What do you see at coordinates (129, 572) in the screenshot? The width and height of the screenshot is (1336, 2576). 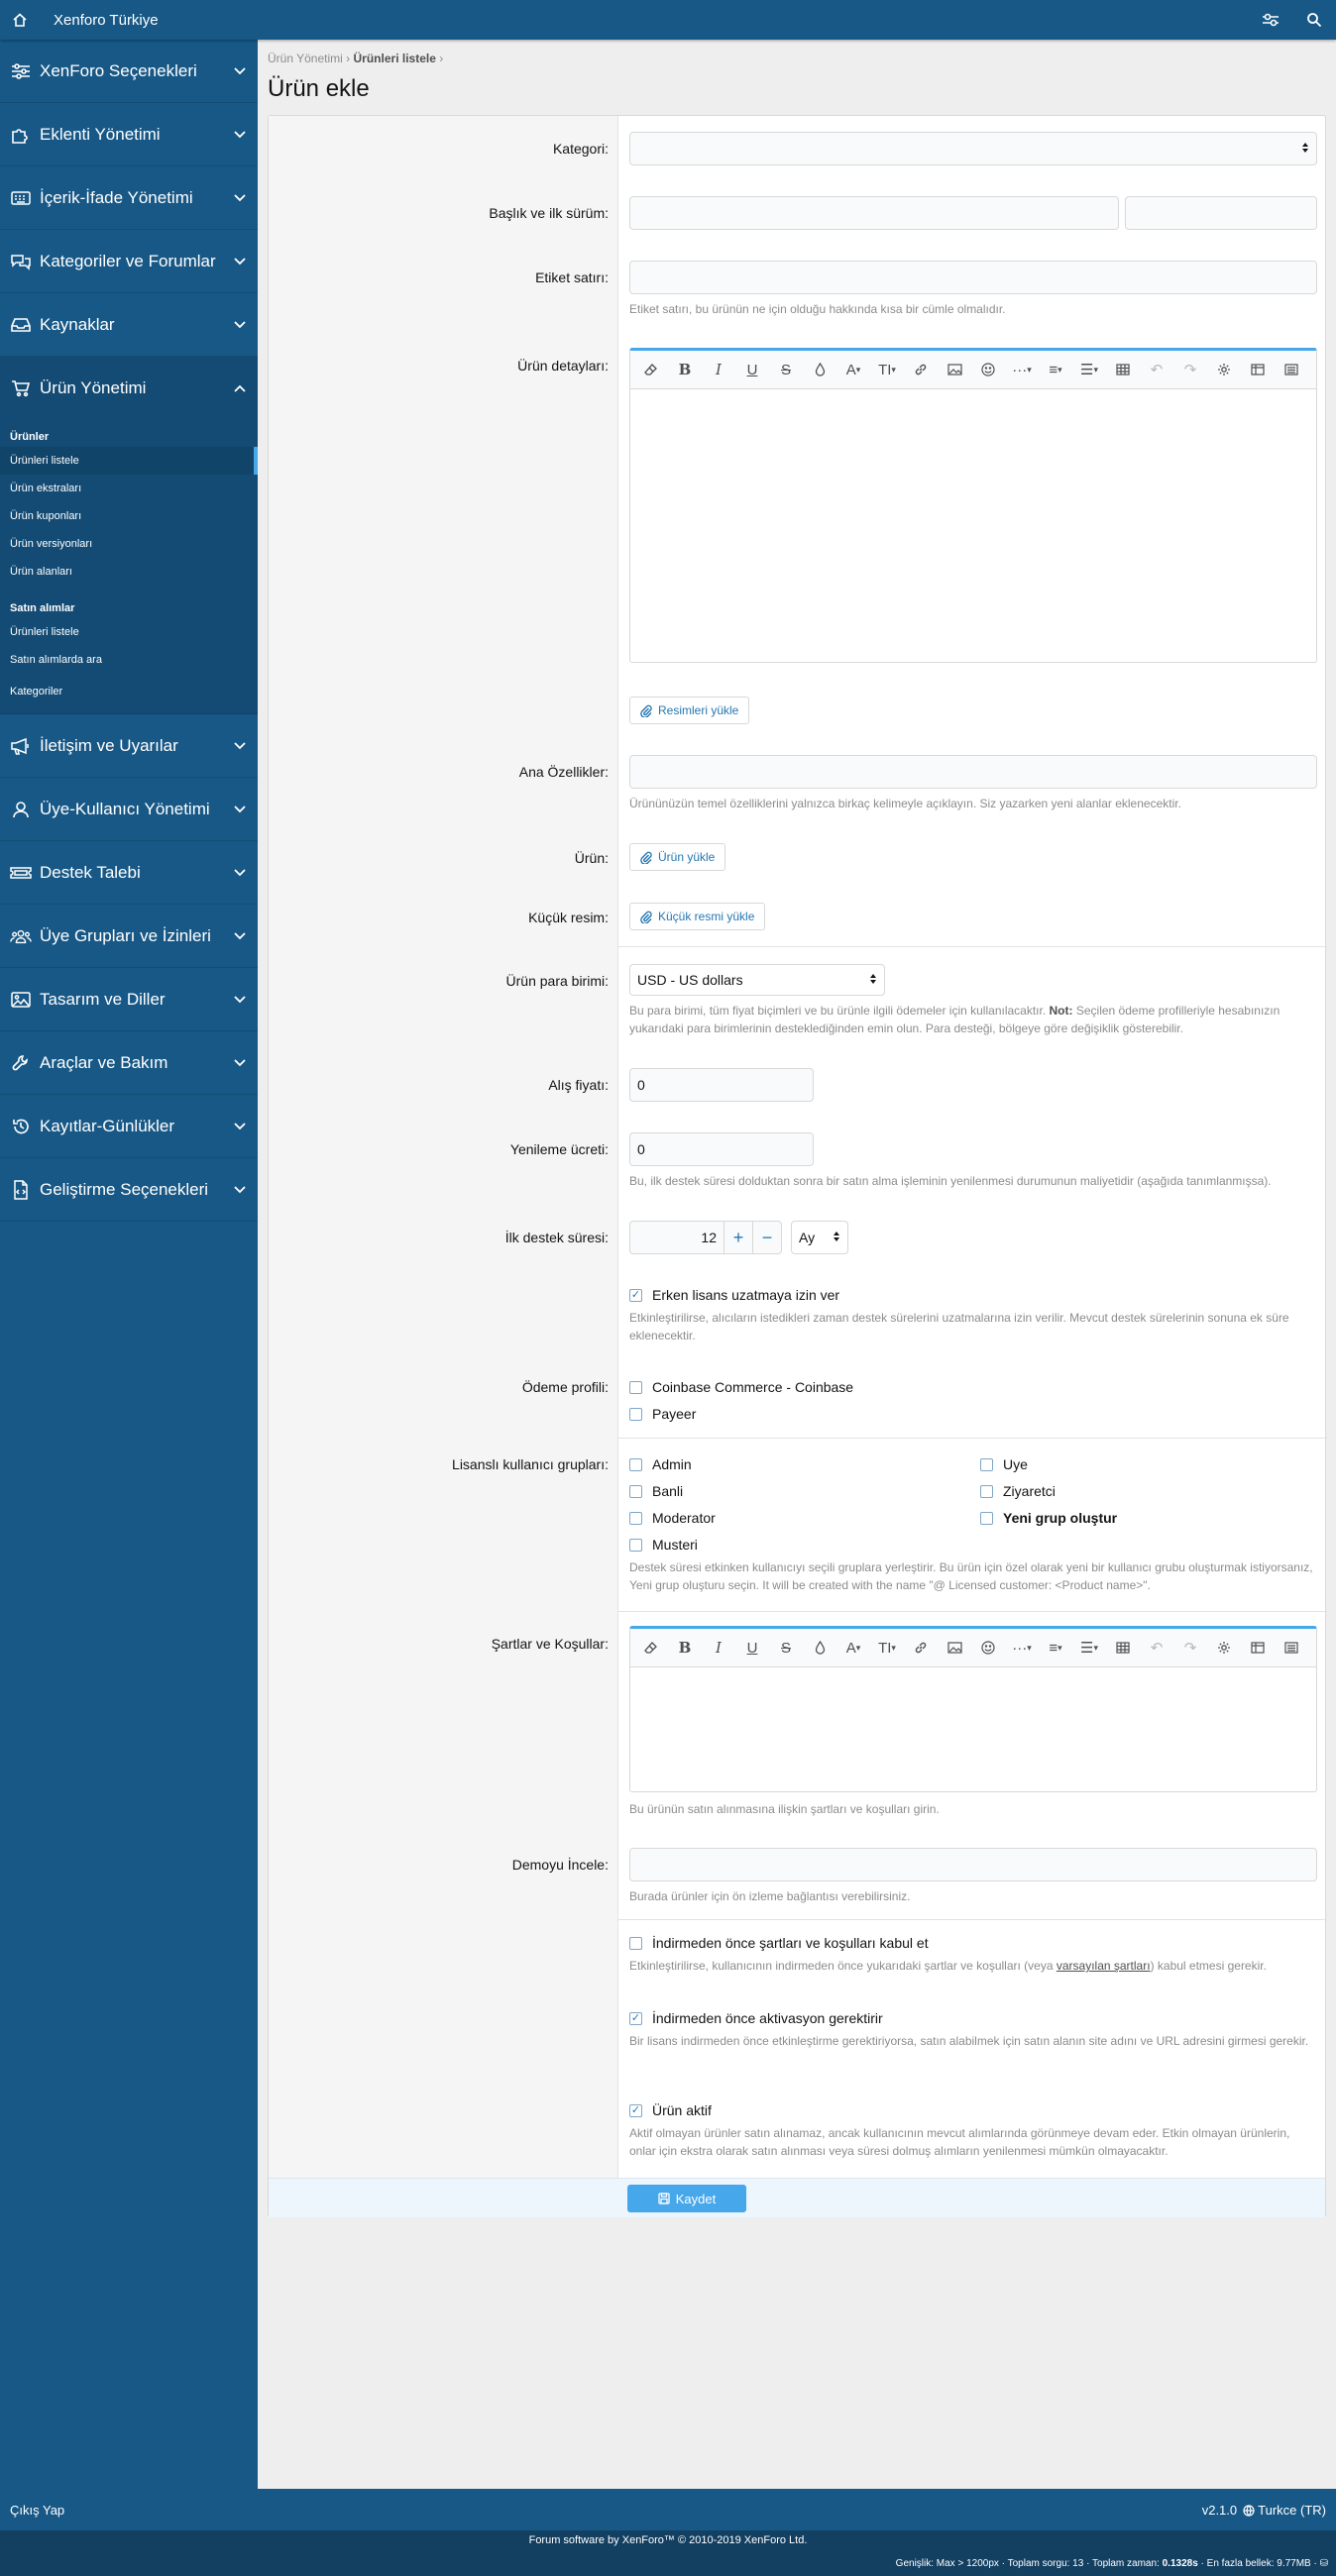 I see `subnav-item-urun-alanlari: Ürün alanları` at bounding box center [129, 572].